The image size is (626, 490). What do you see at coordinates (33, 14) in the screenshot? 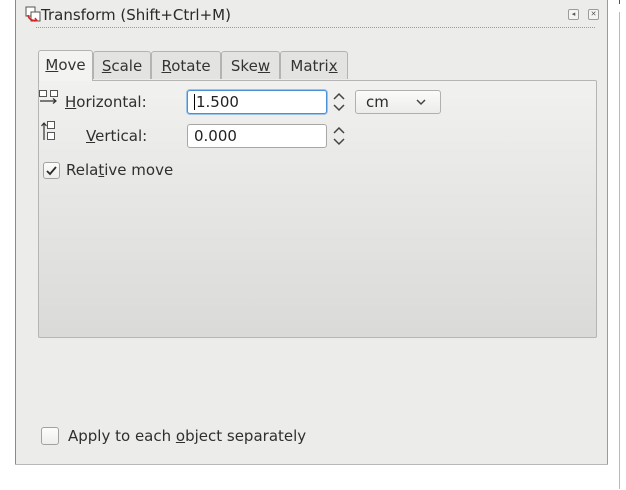
I see `transform-icon` at bounding box center [33, 14].